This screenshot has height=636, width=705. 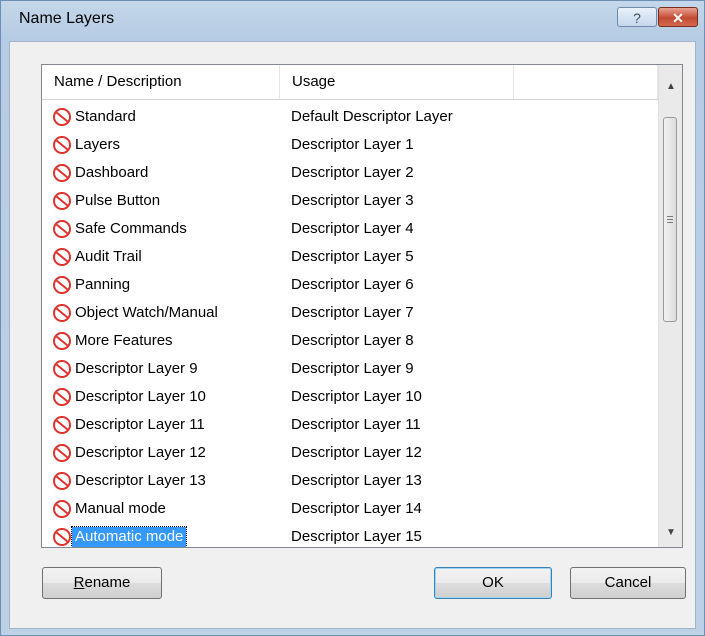 I want to click on list-row: Automatic mode Descriptor Layer 15, so click(x=350, y=535).